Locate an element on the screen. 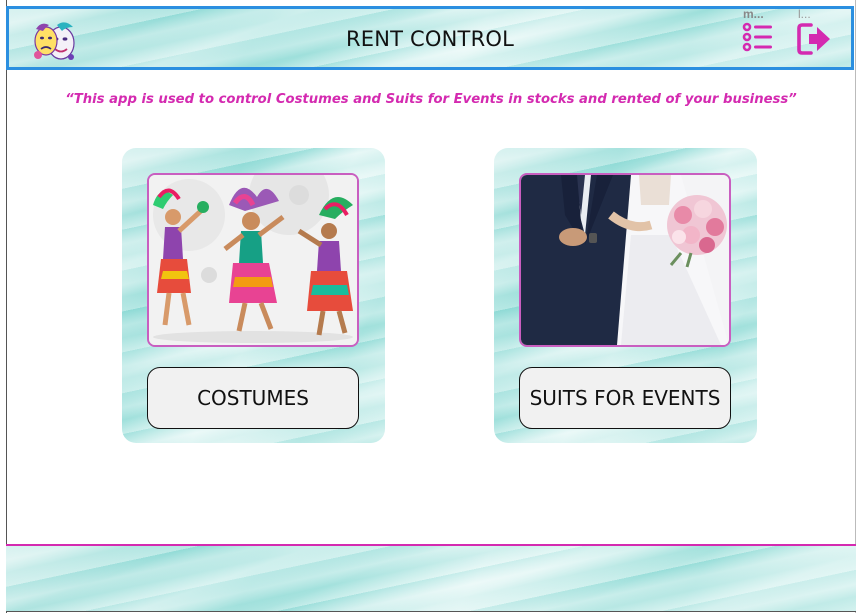 The width and height of the screenshot is (856, 613). logout-arrow-icon is located at coordinates (814, 39).